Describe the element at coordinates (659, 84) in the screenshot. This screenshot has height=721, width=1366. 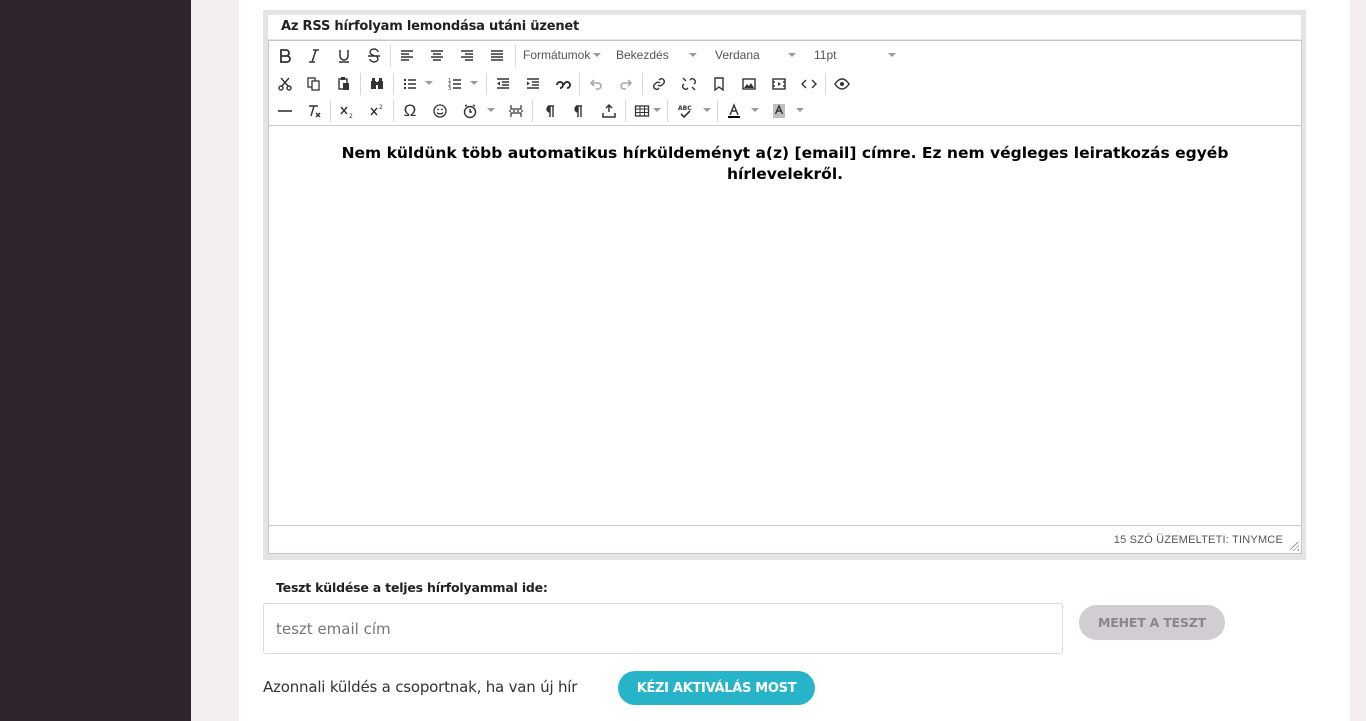
I see `link-icon` at that location.